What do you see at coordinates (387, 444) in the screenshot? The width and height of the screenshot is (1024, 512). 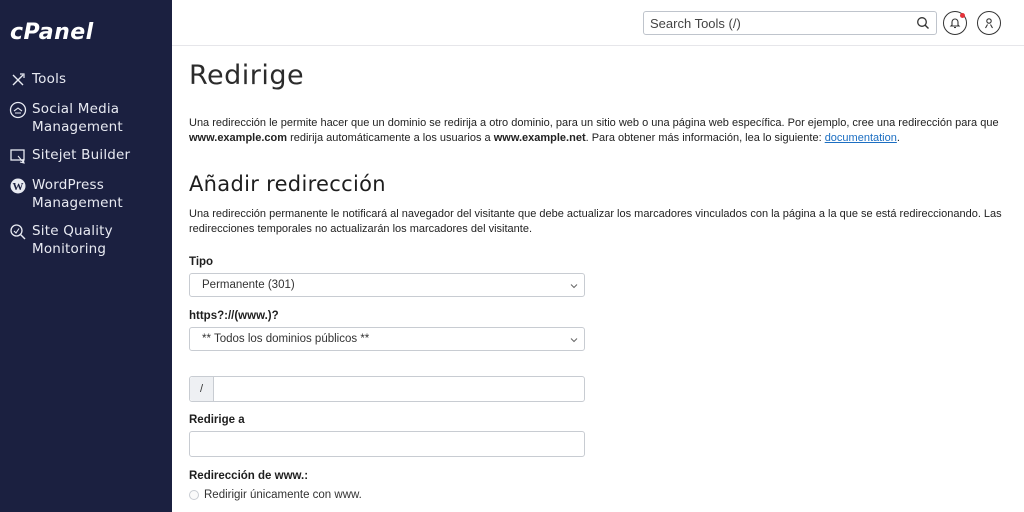 I see `redirect-to-input` at bounding box center [387, 444].